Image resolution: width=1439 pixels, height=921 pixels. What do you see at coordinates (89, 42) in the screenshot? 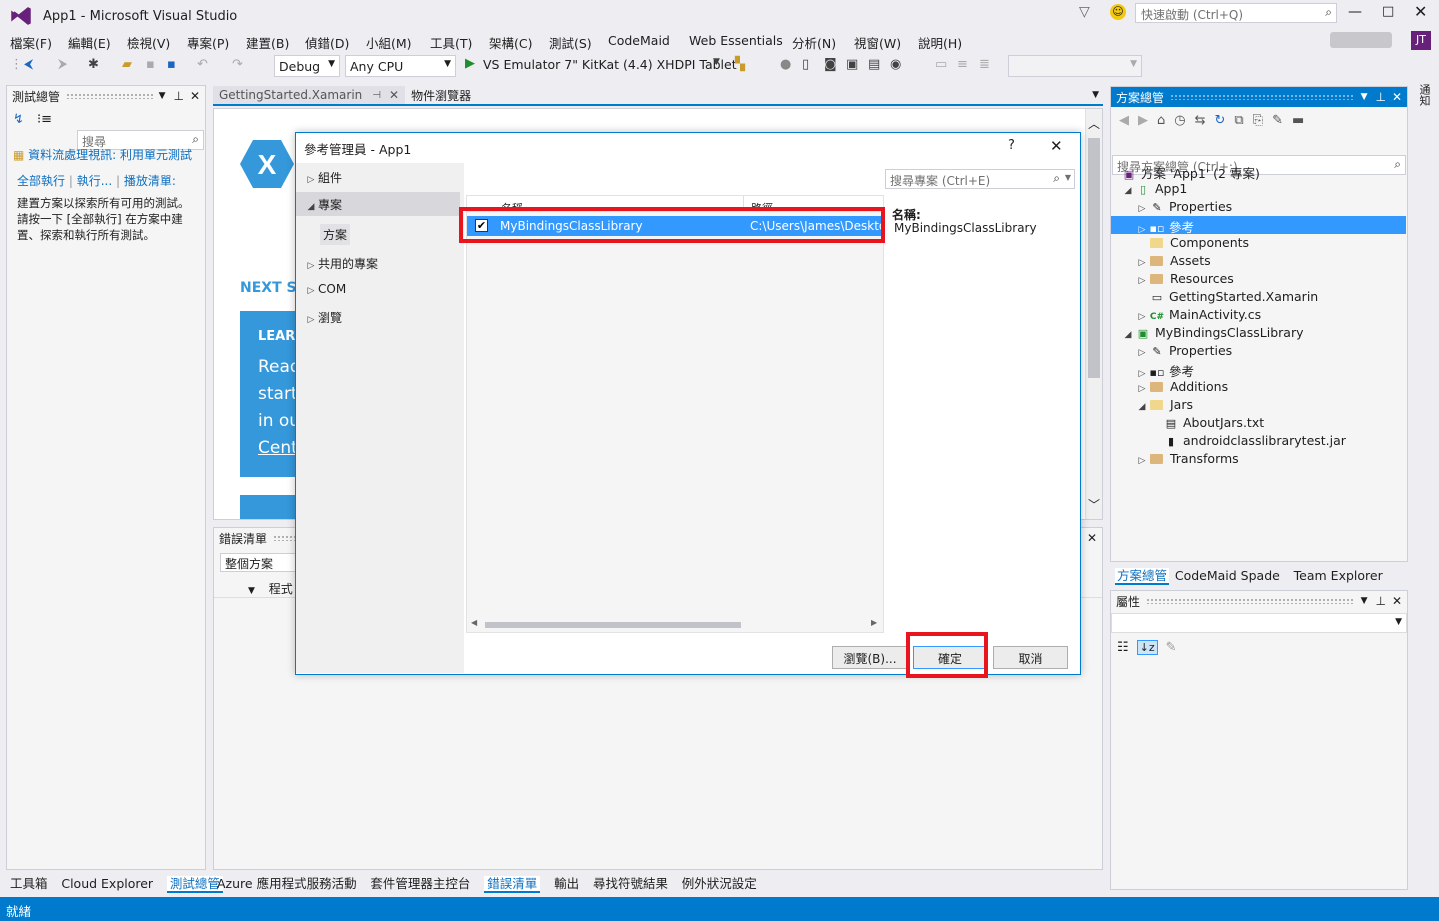
I see `menu-edit: 編輯(E)` at bounding box center [89, 42].